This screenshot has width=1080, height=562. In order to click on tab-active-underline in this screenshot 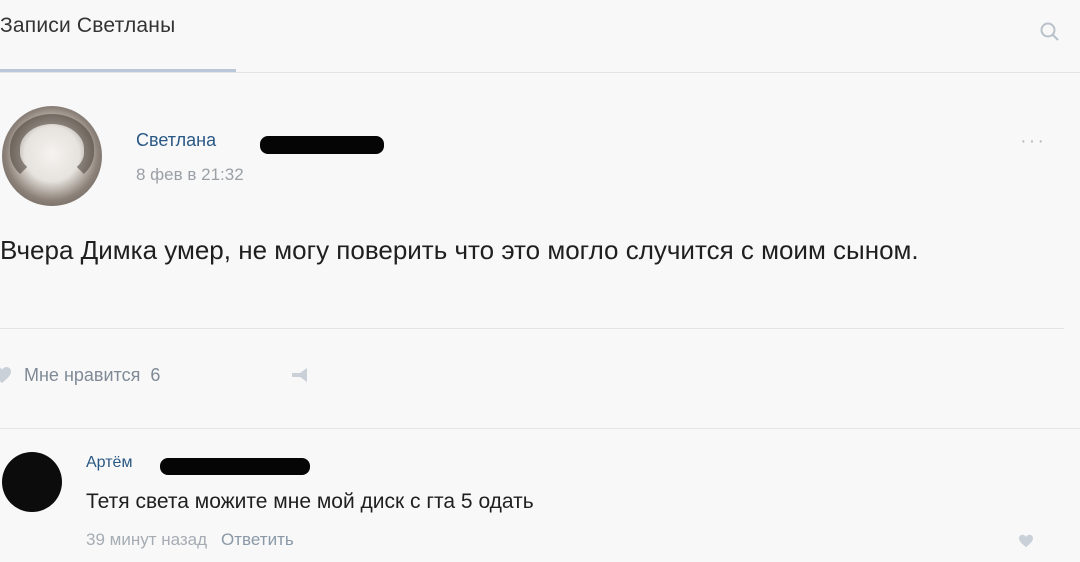, I will do `click(118, 70)`.